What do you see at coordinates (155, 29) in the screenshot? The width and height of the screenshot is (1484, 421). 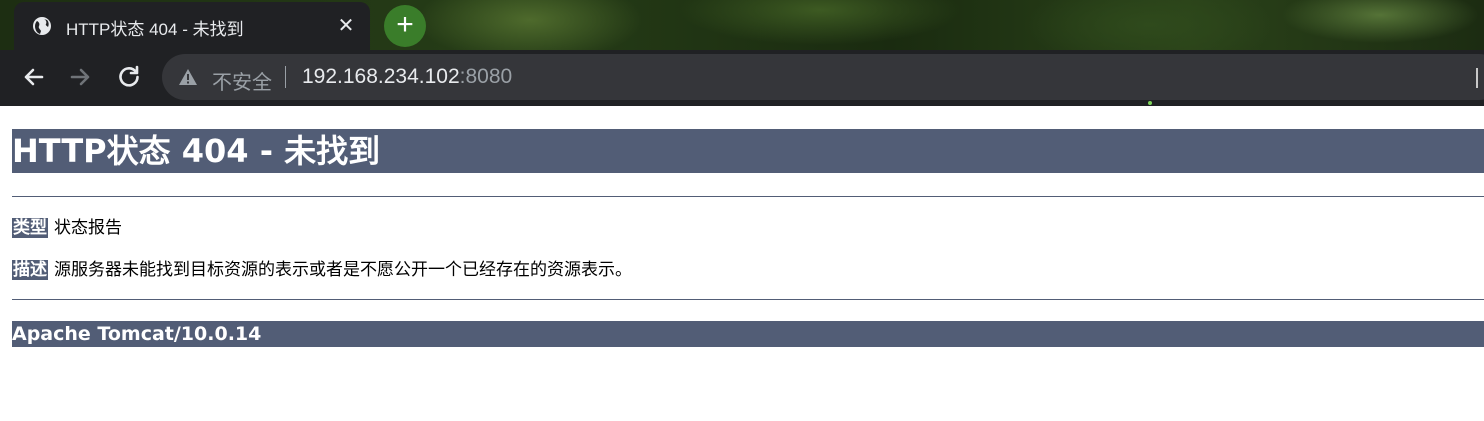 I see `tab-title: HTTP状态 404 - 未找到` at bounding box center [155, 29].